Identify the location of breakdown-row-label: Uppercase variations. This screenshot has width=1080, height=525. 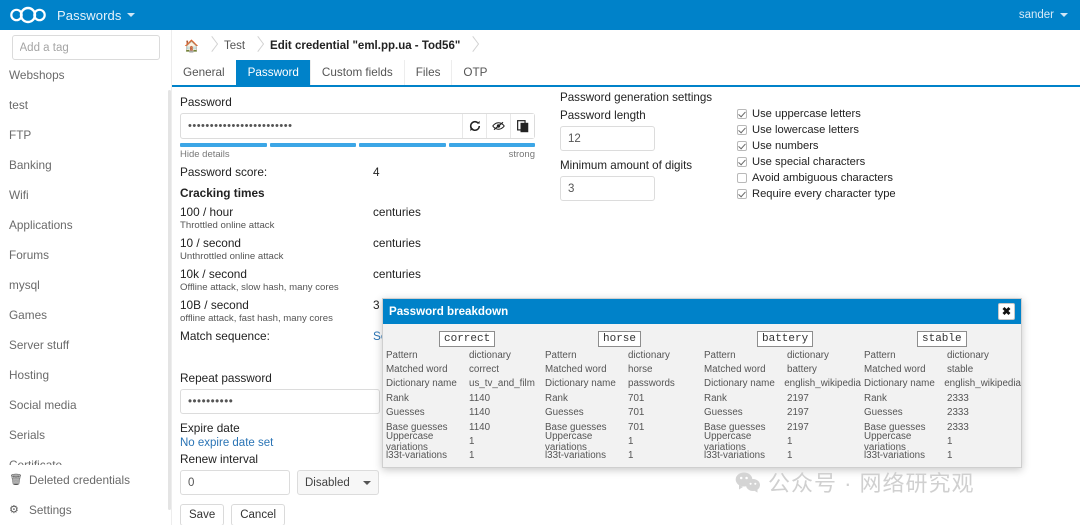
(728, 441).